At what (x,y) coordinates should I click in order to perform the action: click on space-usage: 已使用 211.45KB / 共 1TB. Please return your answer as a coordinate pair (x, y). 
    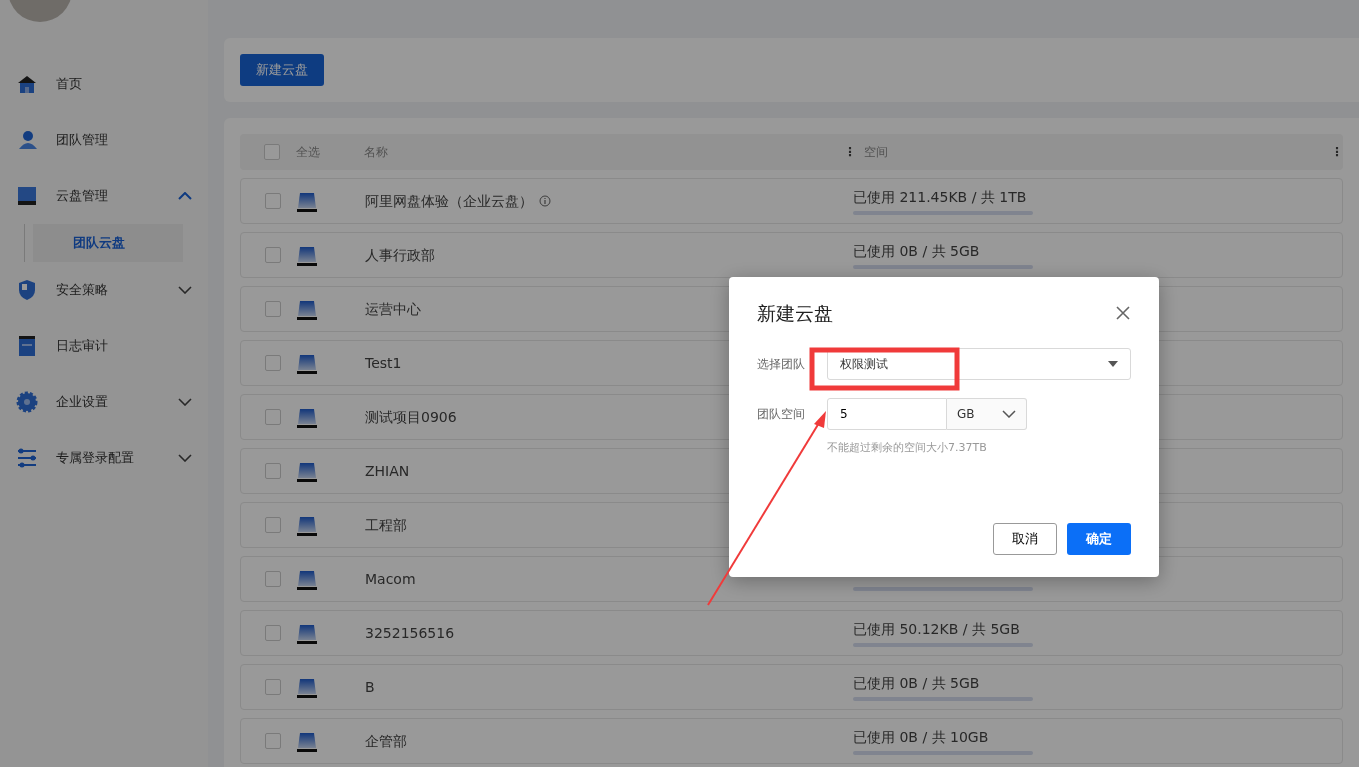
    Looking at the image, I should click on (940, 197).